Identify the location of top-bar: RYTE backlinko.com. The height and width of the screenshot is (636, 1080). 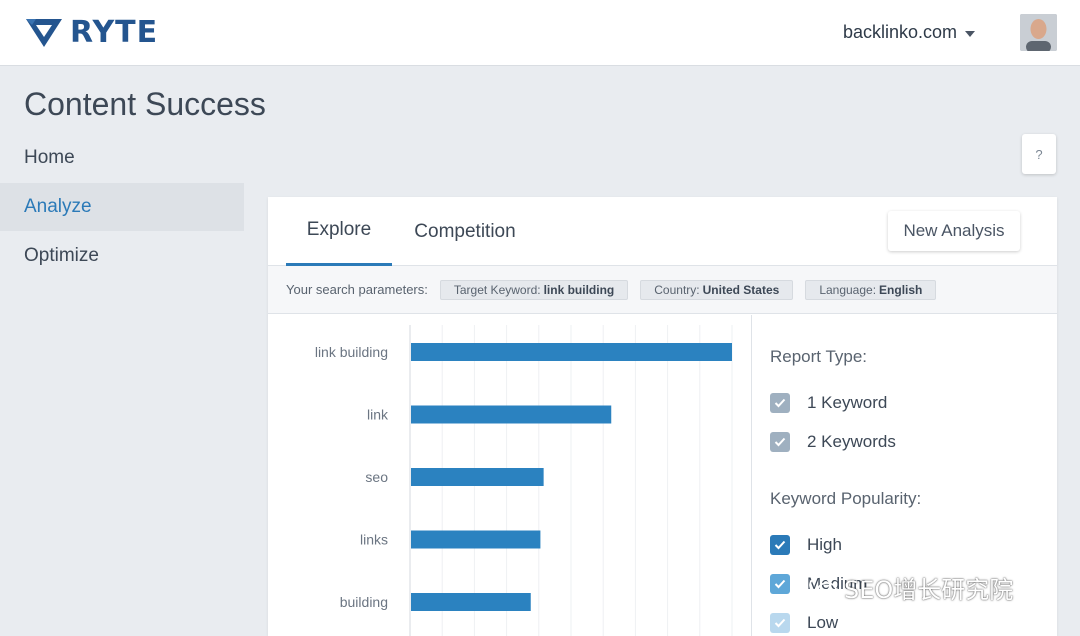
(540, 33).